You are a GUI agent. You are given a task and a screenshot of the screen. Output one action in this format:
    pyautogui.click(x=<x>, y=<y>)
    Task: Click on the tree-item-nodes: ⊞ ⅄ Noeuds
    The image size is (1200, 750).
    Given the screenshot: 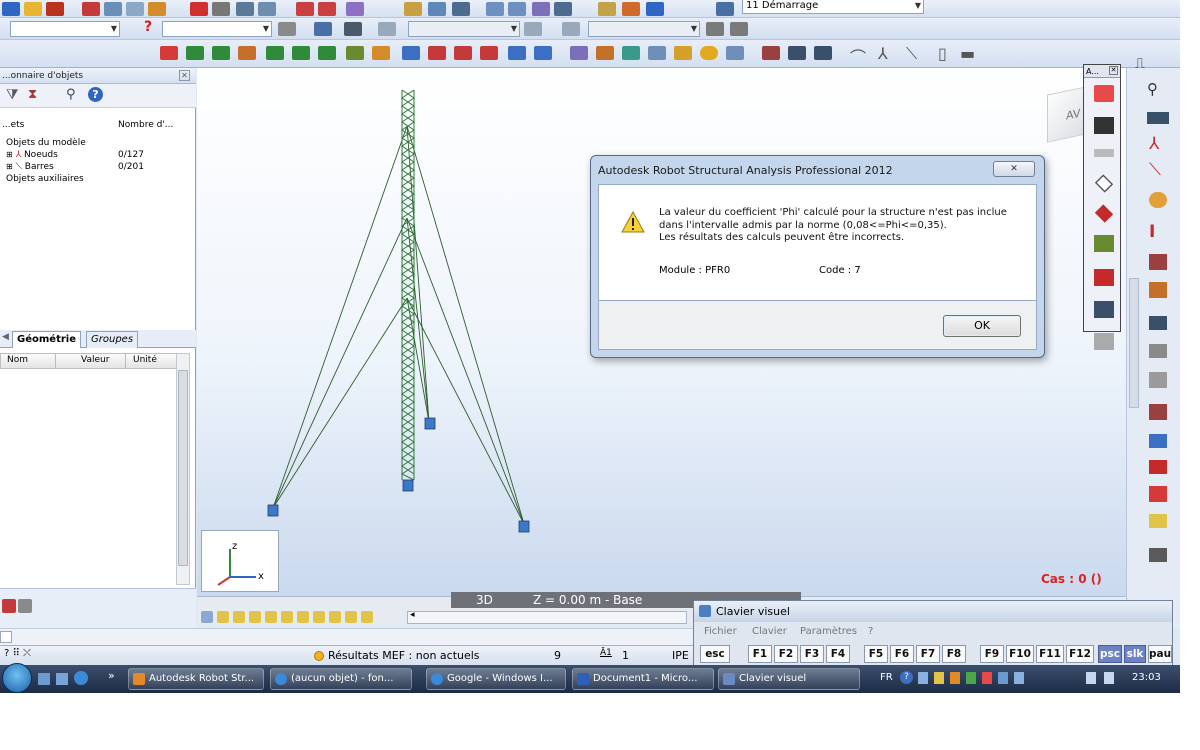 What is the action you would take?
    pyautogui.click(x=32, y=155)
    